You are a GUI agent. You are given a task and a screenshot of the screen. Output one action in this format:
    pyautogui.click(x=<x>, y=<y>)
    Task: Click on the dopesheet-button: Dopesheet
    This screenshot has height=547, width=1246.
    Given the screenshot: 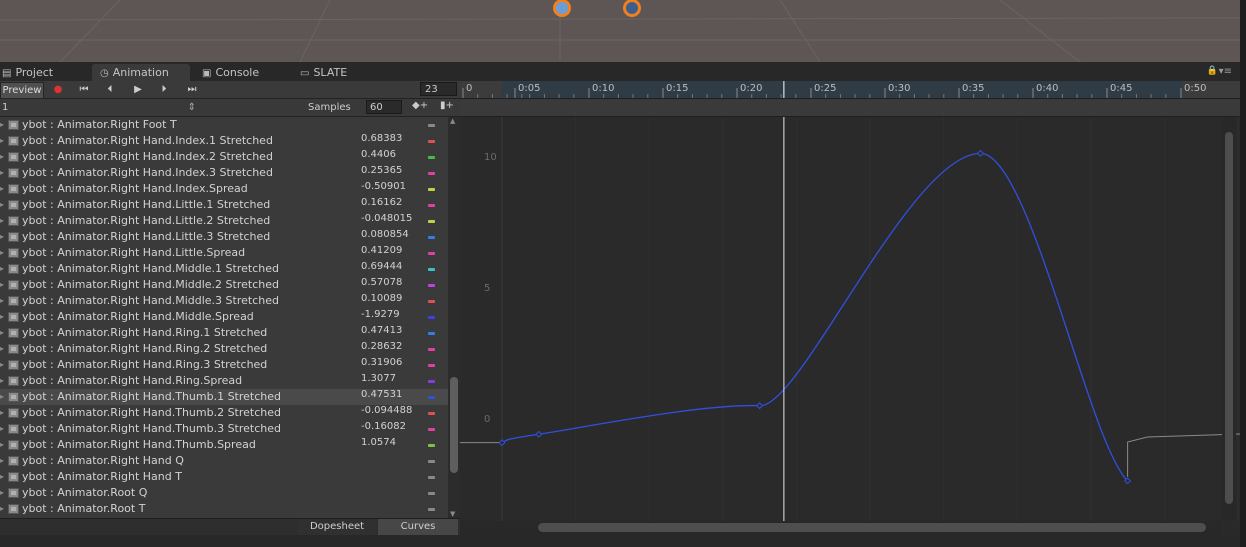 What is the action you would take?
    pyautogui.click(x=337, y=527)
    